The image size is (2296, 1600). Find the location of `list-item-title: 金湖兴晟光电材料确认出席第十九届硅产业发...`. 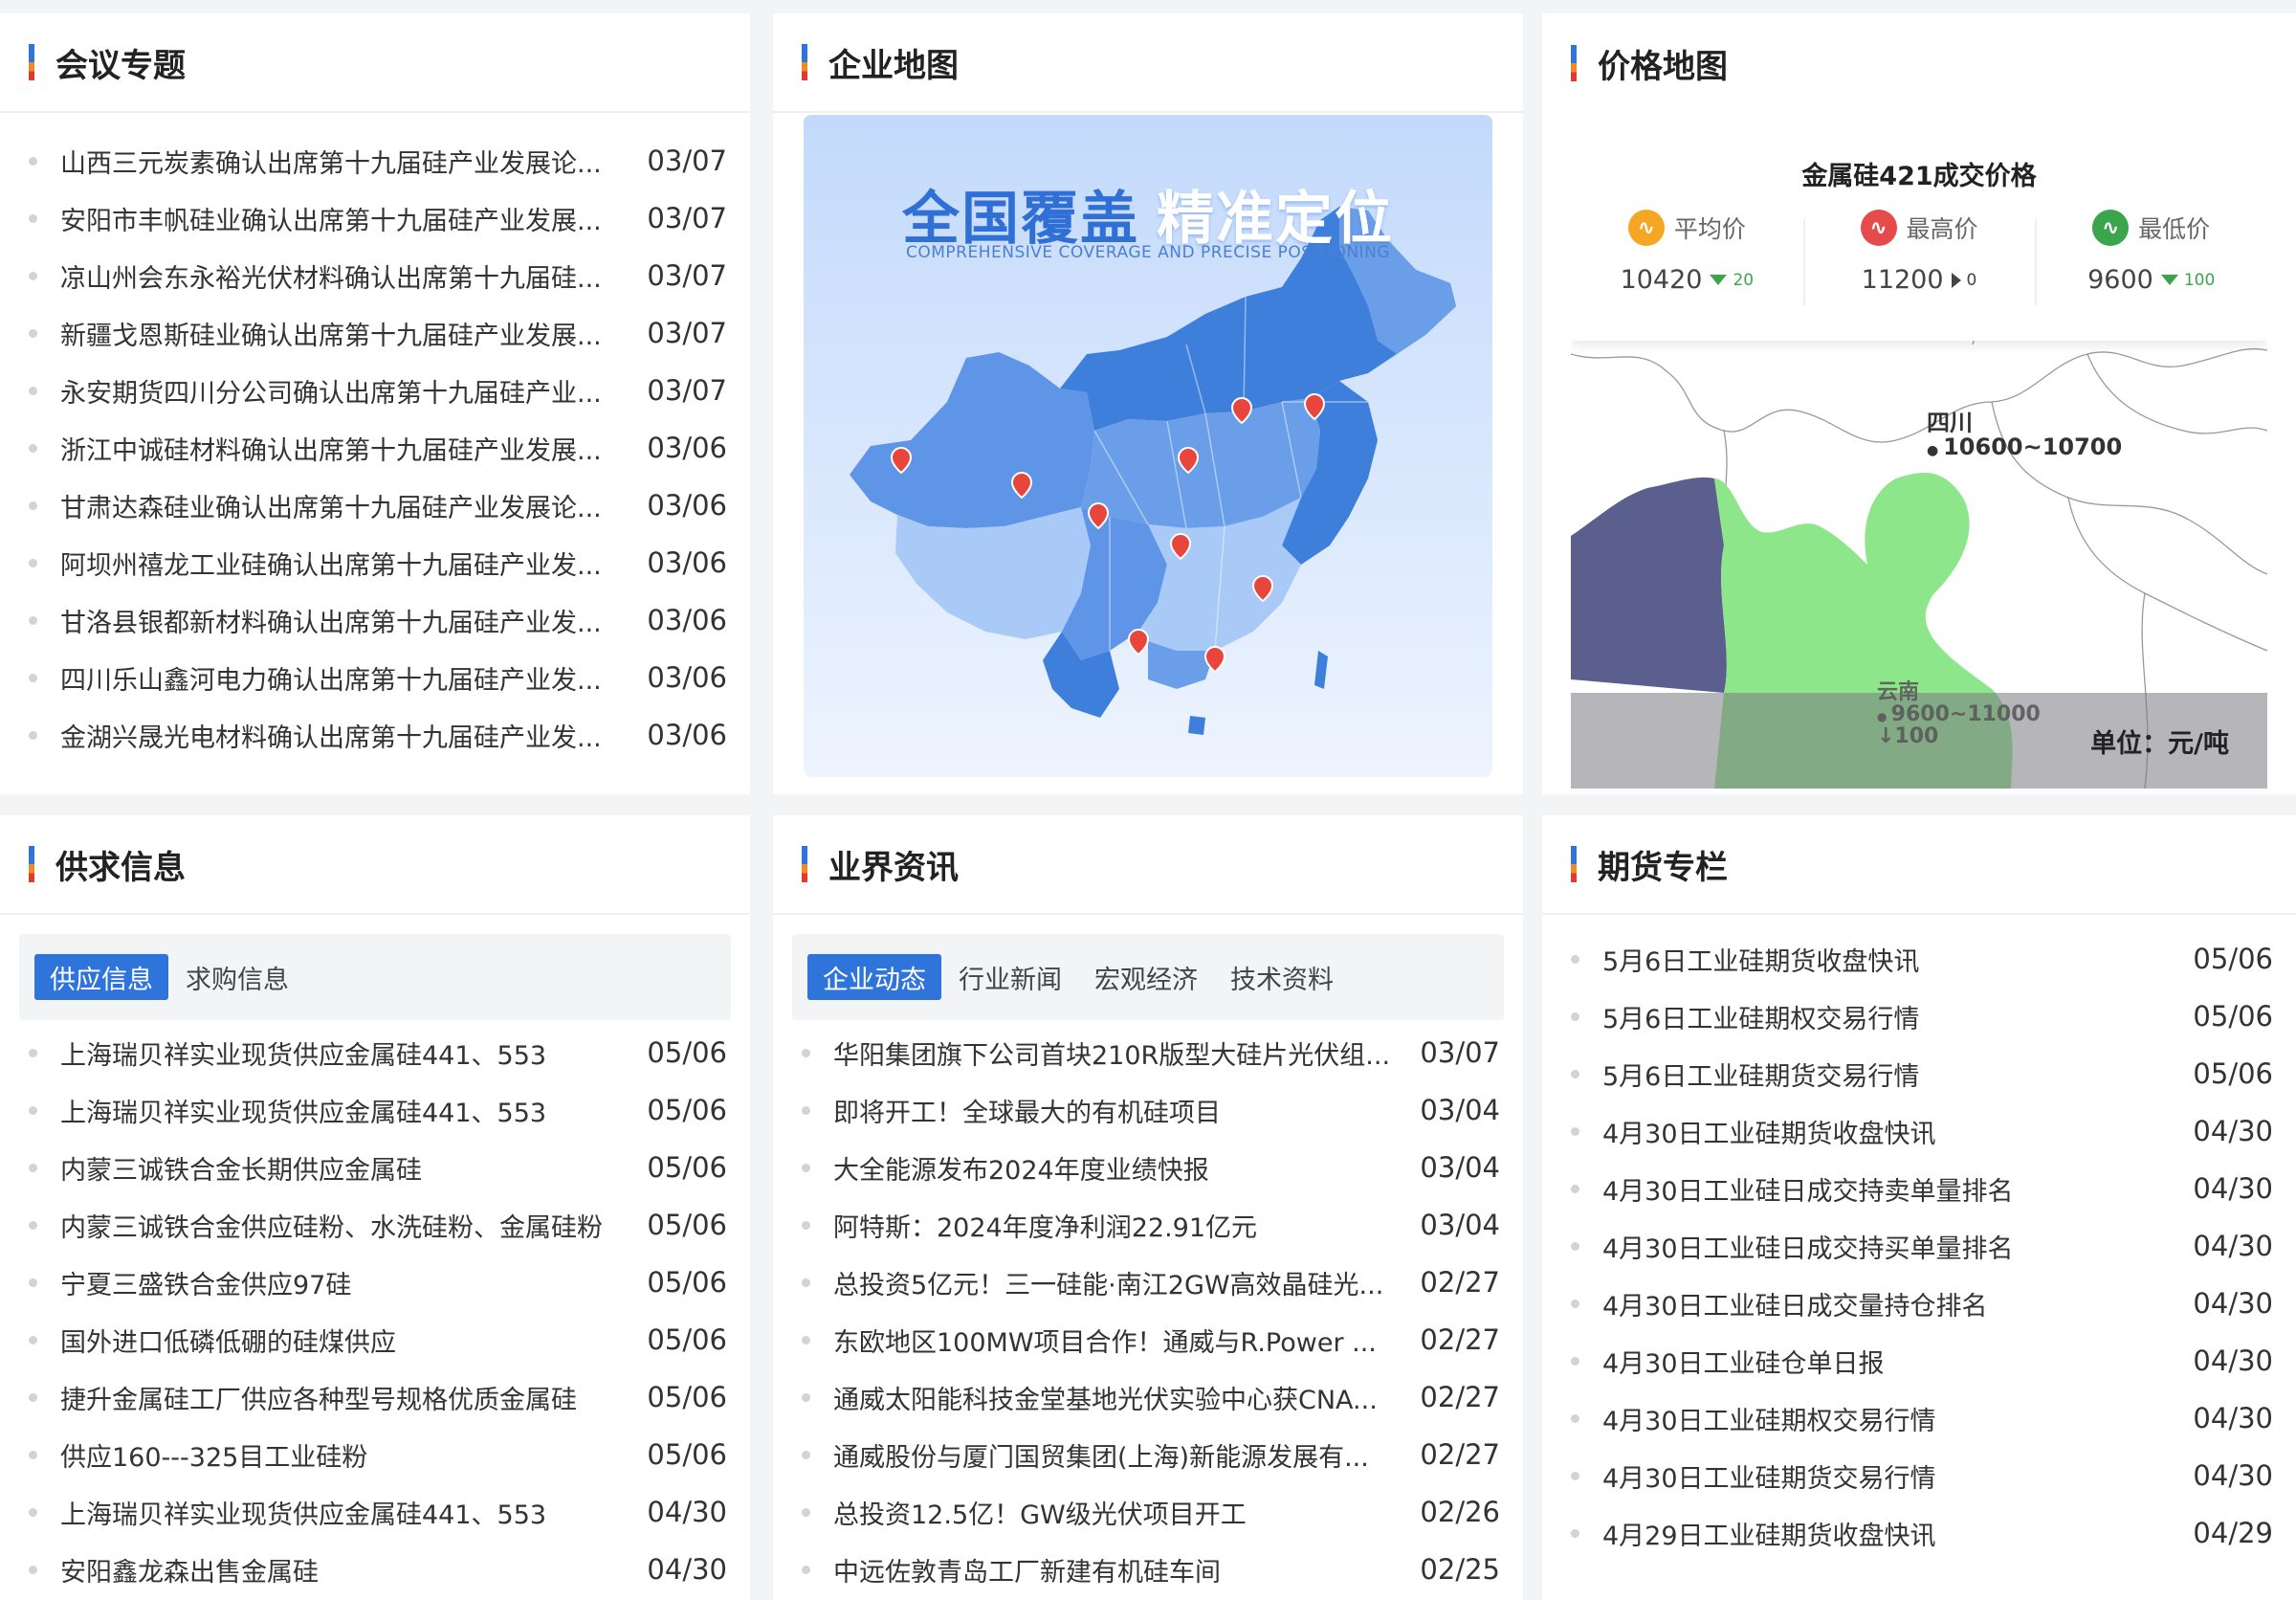

list-item-title: 金湖兴晟光电材料确认出席第十九届硅产业发... is located at coordinates (354, 735).